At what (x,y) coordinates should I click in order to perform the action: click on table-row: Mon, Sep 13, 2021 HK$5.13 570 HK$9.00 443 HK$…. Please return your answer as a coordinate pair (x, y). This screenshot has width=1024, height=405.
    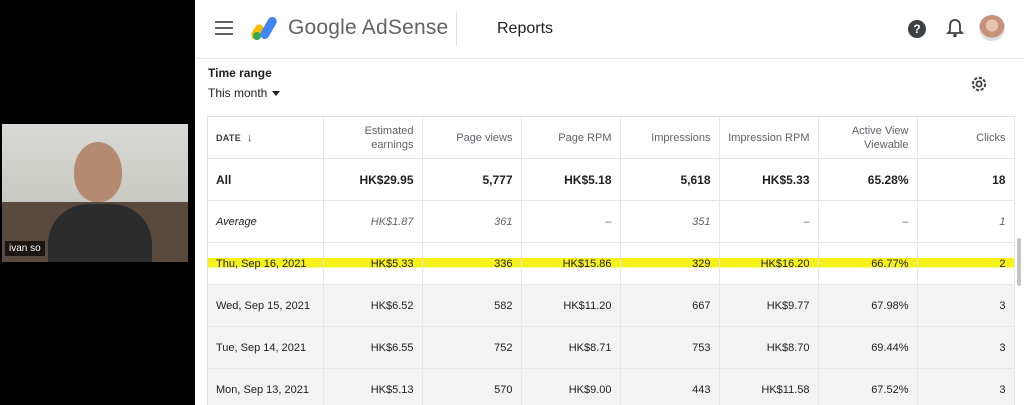
    Looking at the image, I should click on (611, 386).